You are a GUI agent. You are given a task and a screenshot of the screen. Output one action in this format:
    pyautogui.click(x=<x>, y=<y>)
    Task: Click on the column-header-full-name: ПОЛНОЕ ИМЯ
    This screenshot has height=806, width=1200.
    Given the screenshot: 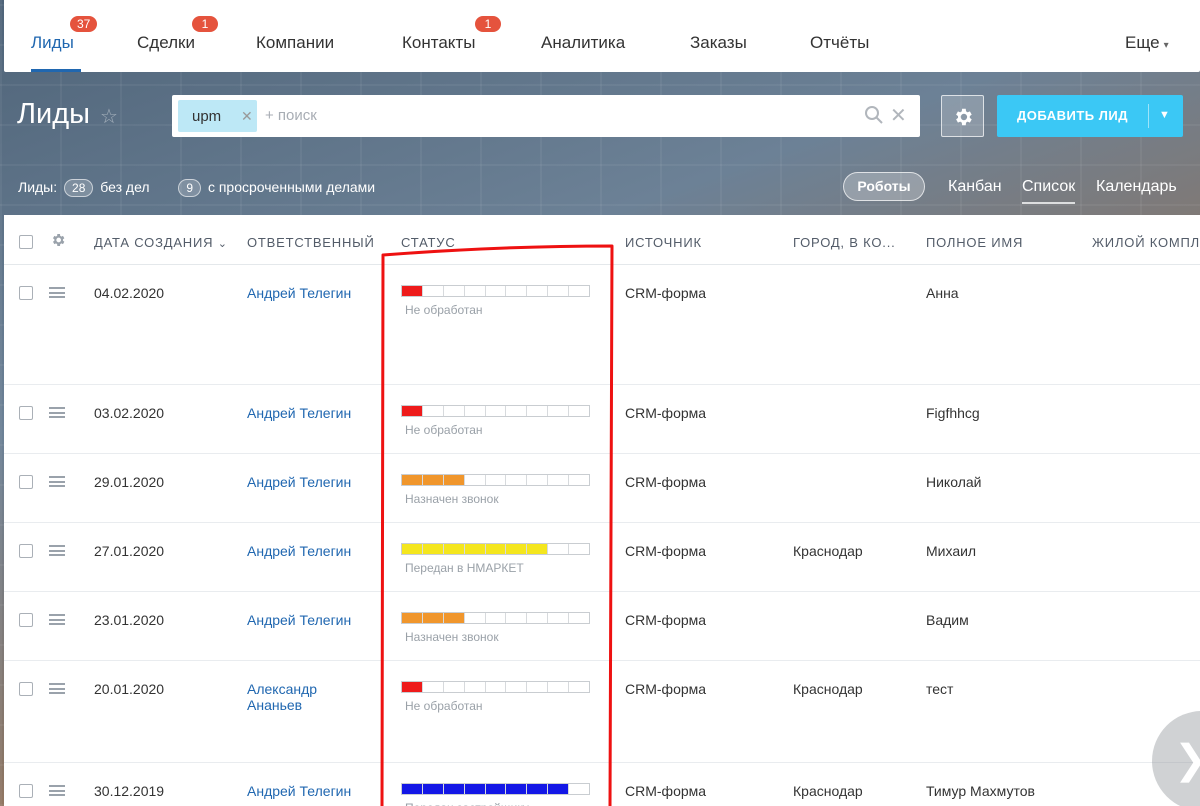 What is the action you would take?
    pyautogui.click(x=974, y=242)
    